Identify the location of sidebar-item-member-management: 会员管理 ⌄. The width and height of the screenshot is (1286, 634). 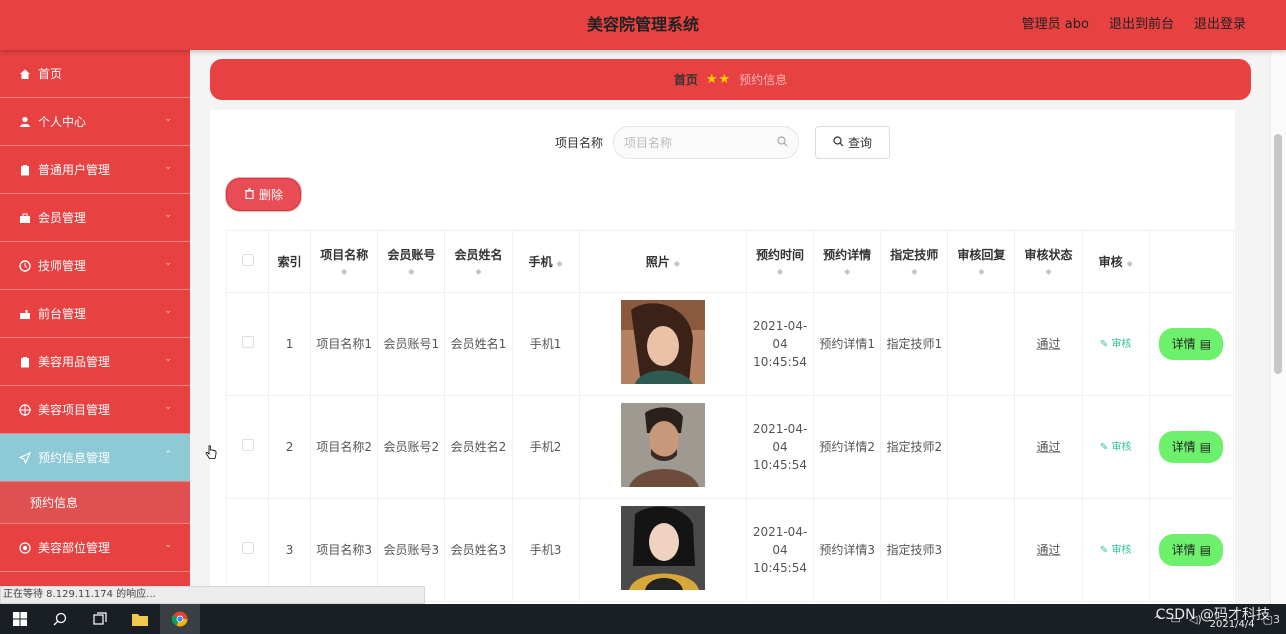
(95, 218).